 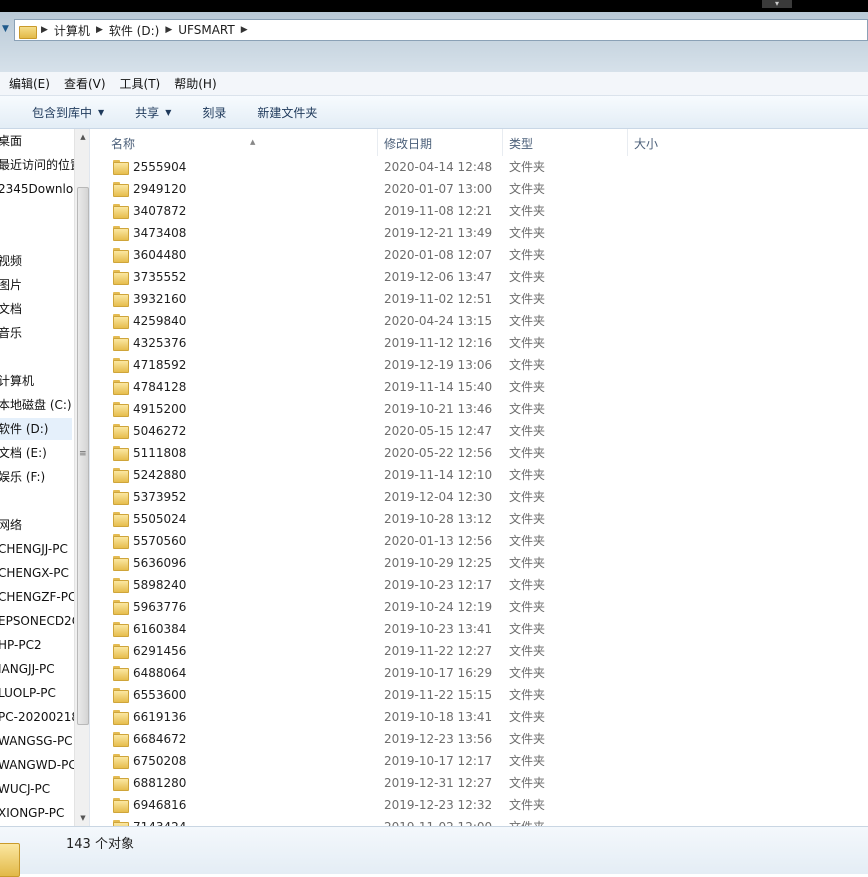 I want to click on file-row: 6160384 2019-10-23 13:41 文件夹, so click(x=479, y=629).